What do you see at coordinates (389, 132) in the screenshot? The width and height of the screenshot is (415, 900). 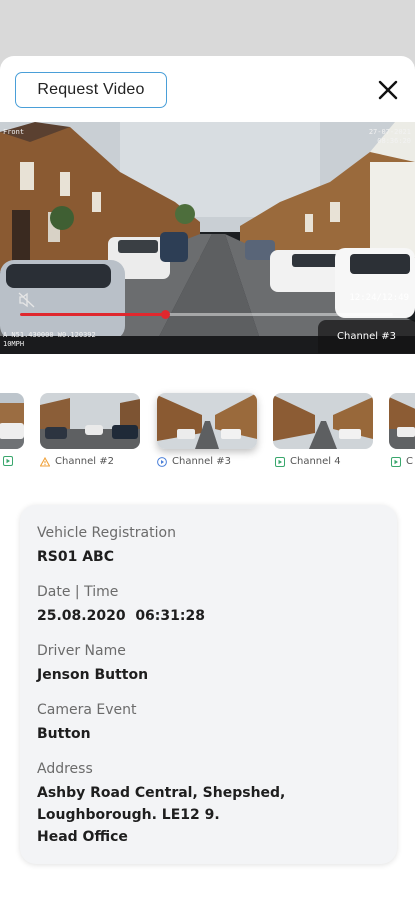 I see `osd-date: 27-07-2021` at bounding box center [389, 132].